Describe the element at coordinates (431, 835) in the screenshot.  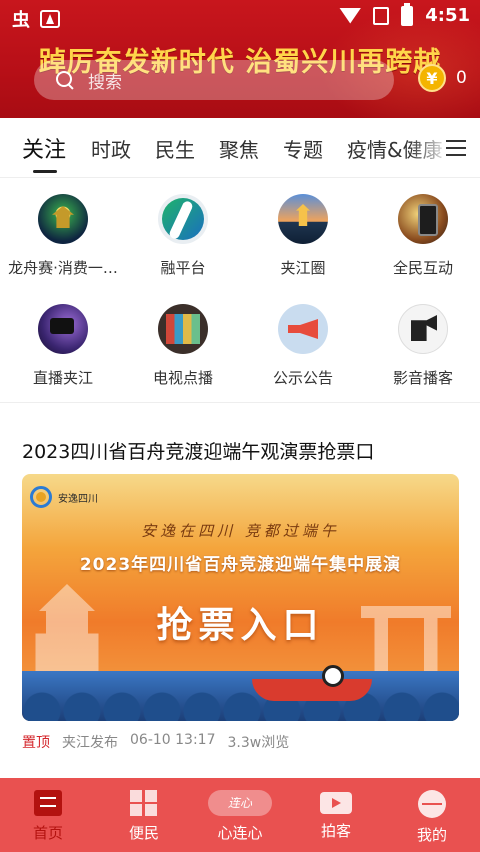
I see `nav-label: 我的` at that location.